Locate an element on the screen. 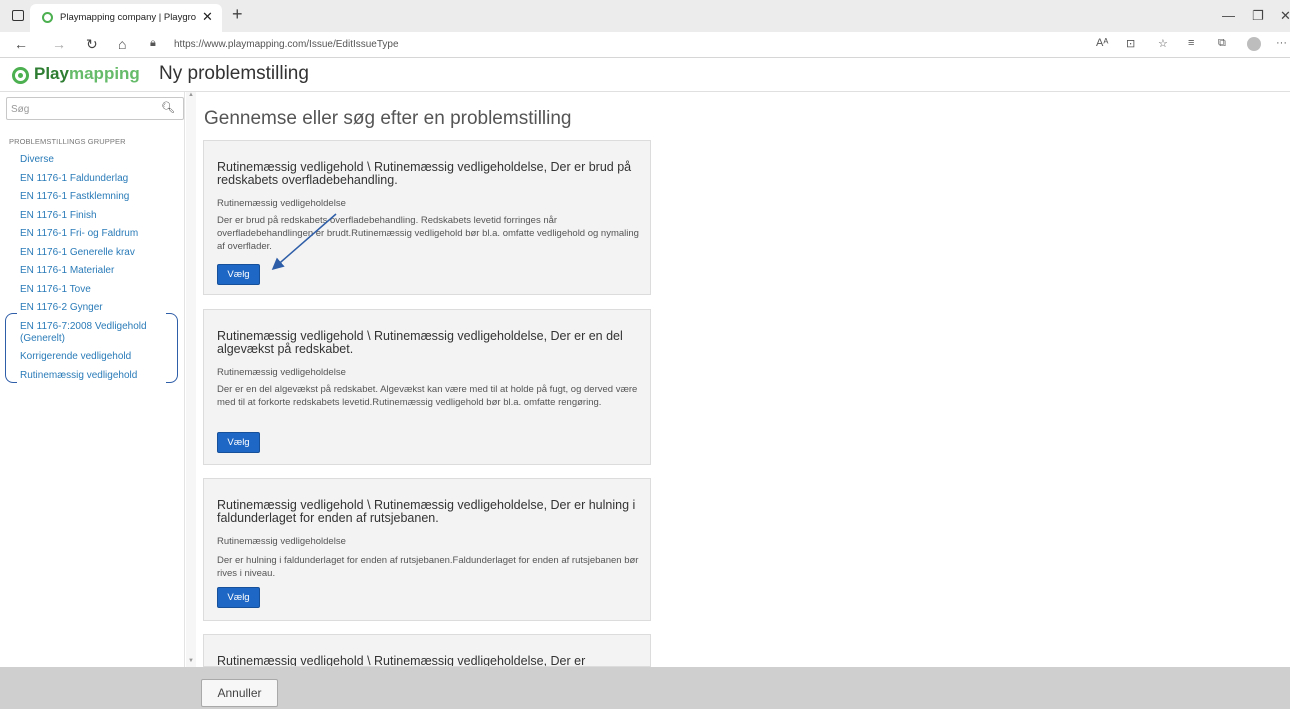  collections-icon: ⧉ is located at coordinates (1222, 43).